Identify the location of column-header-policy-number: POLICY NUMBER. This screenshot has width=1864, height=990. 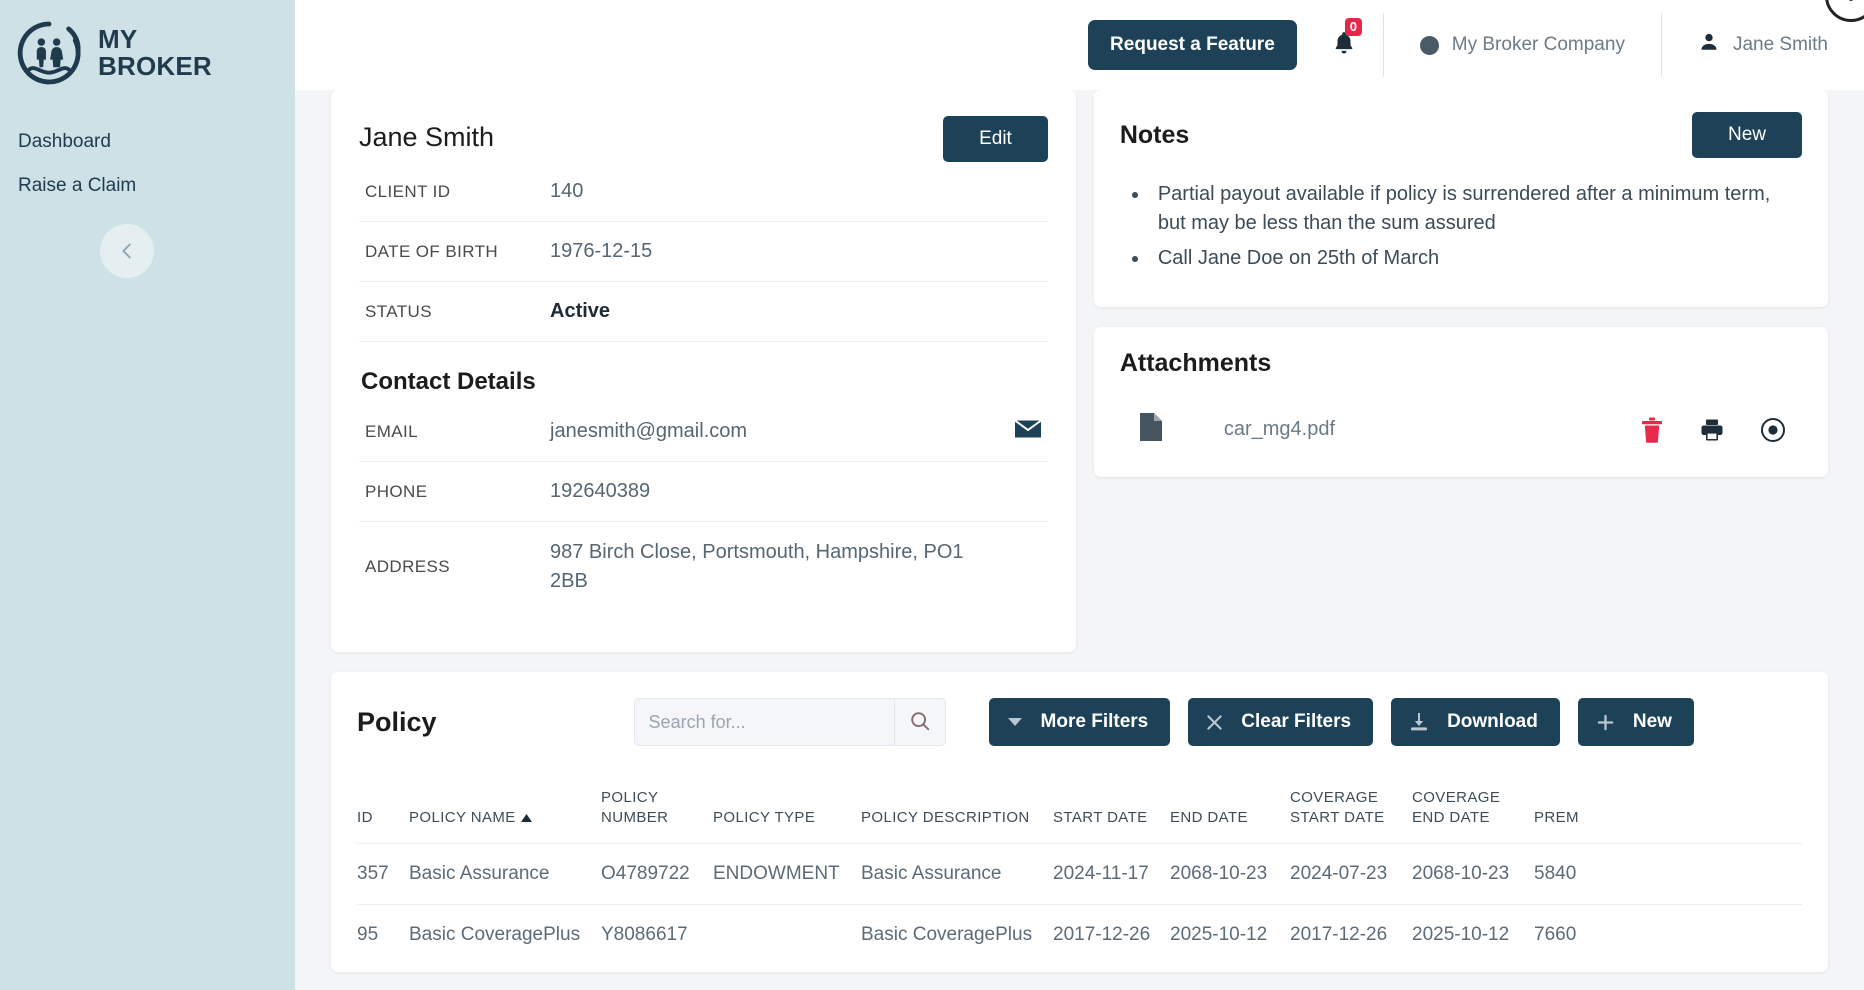
(657, 815).